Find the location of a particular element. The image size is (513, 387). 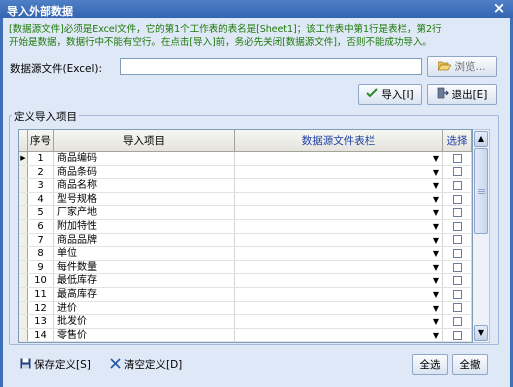

table-row: 12 进价 ▼ is located at coordinates (245, 308).